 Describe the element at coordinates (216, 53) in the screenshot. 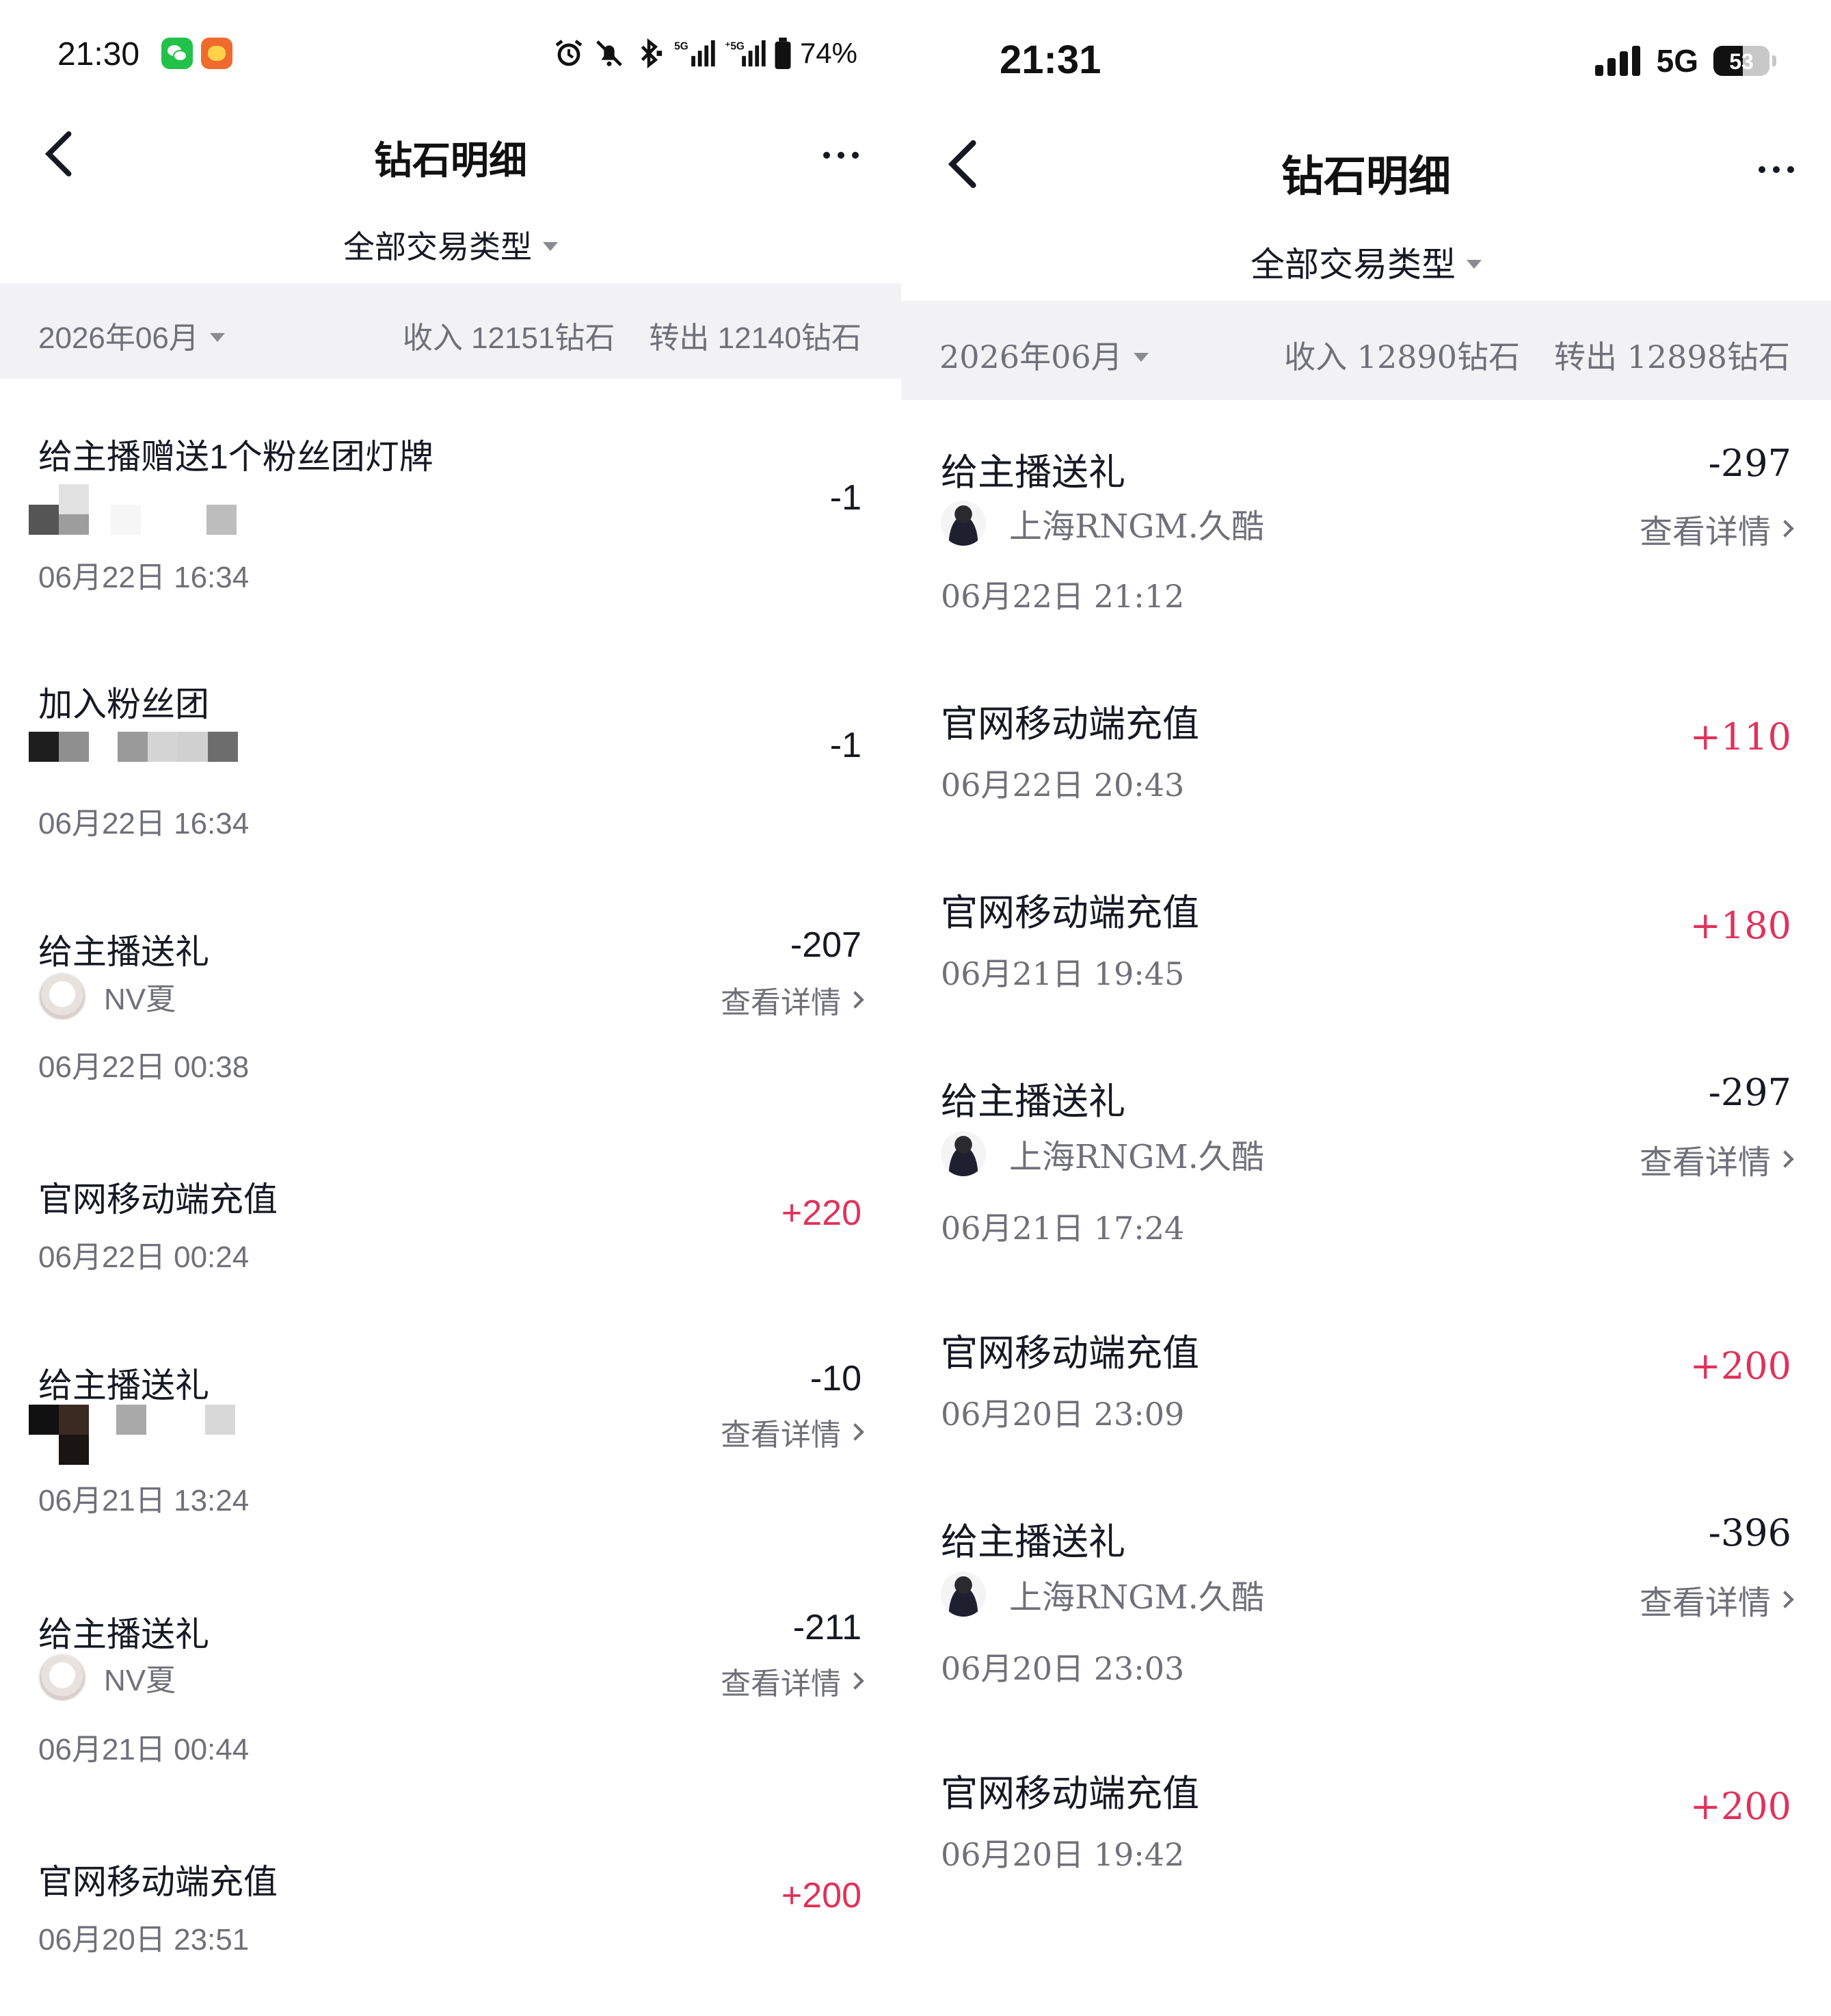

I see `taobao-app-icon` at that location.